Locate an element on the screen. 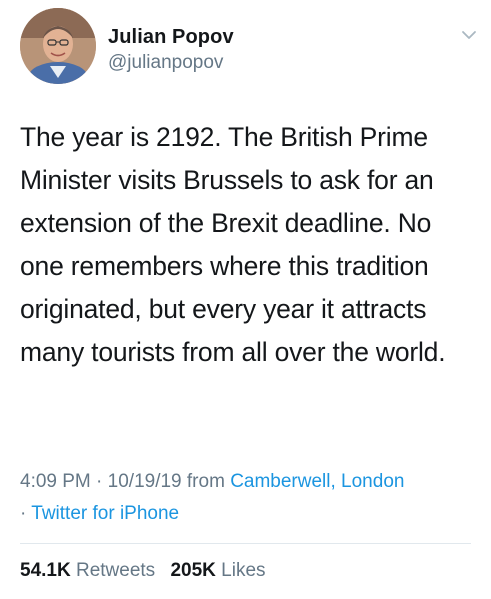  retweets-label: Retweets is located at coordinates (113, 570).